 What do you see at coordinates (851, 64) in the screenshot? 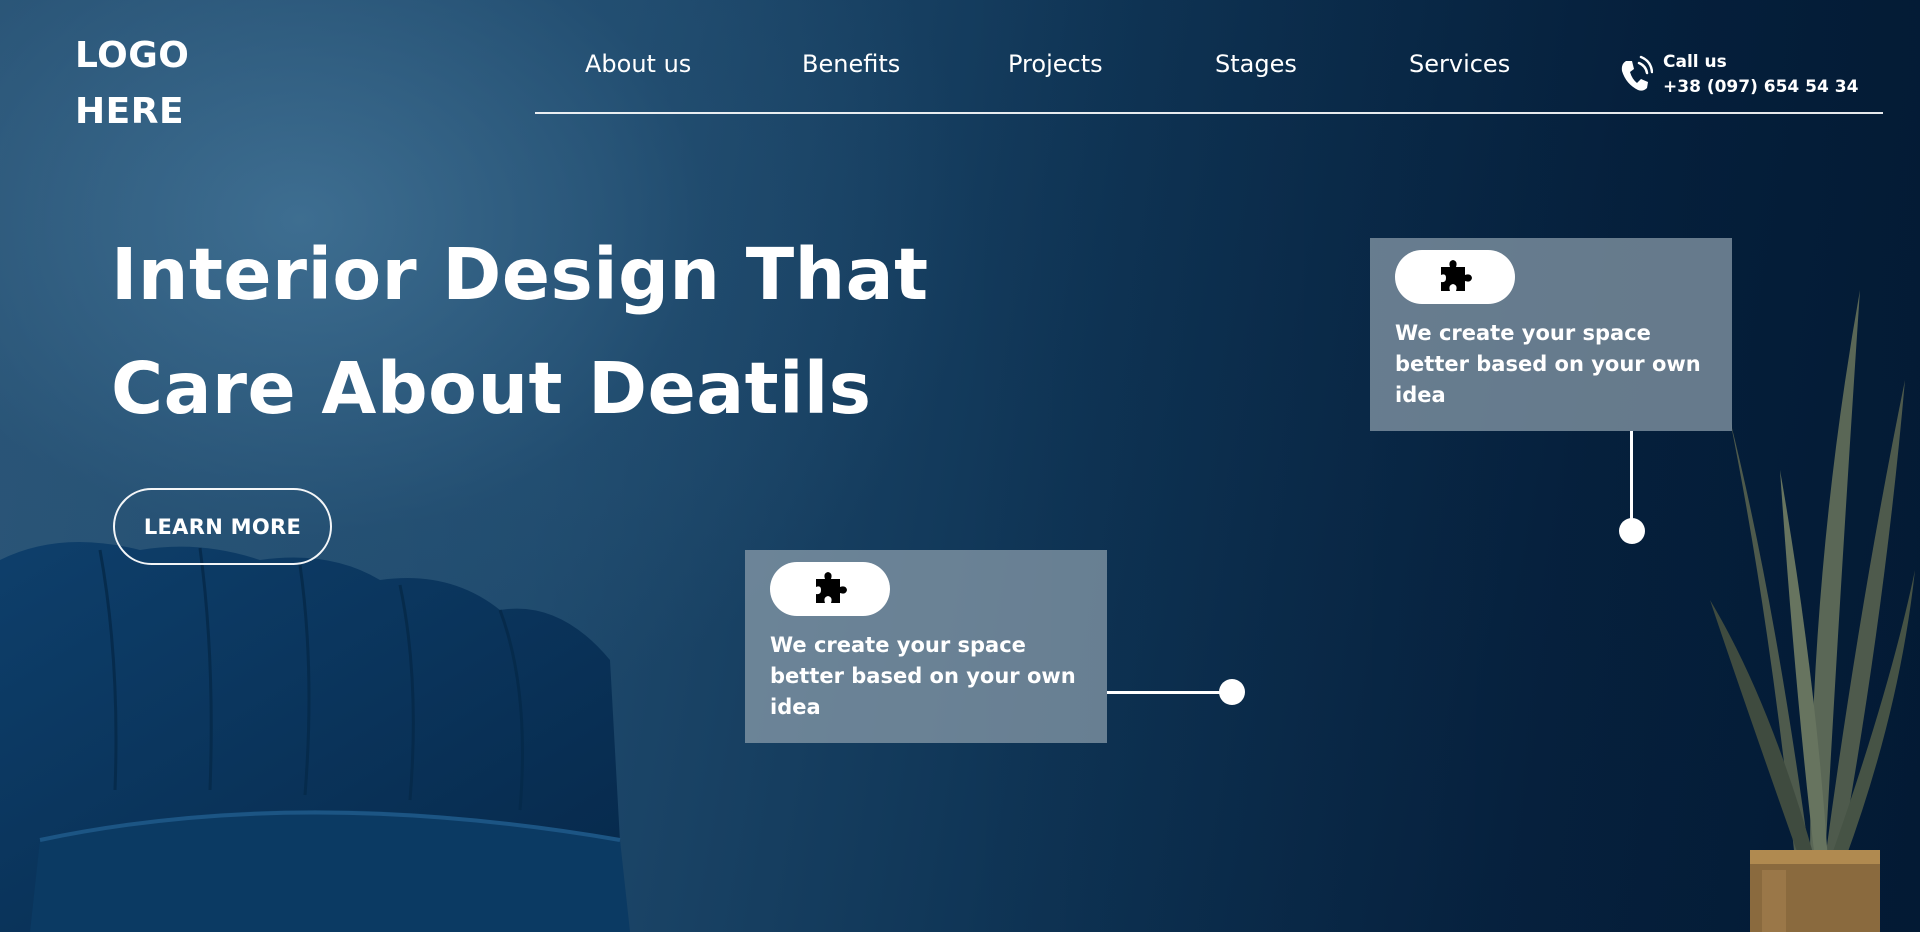
I see `nav-benefits: Benefits` at bounding box center [851, 64].